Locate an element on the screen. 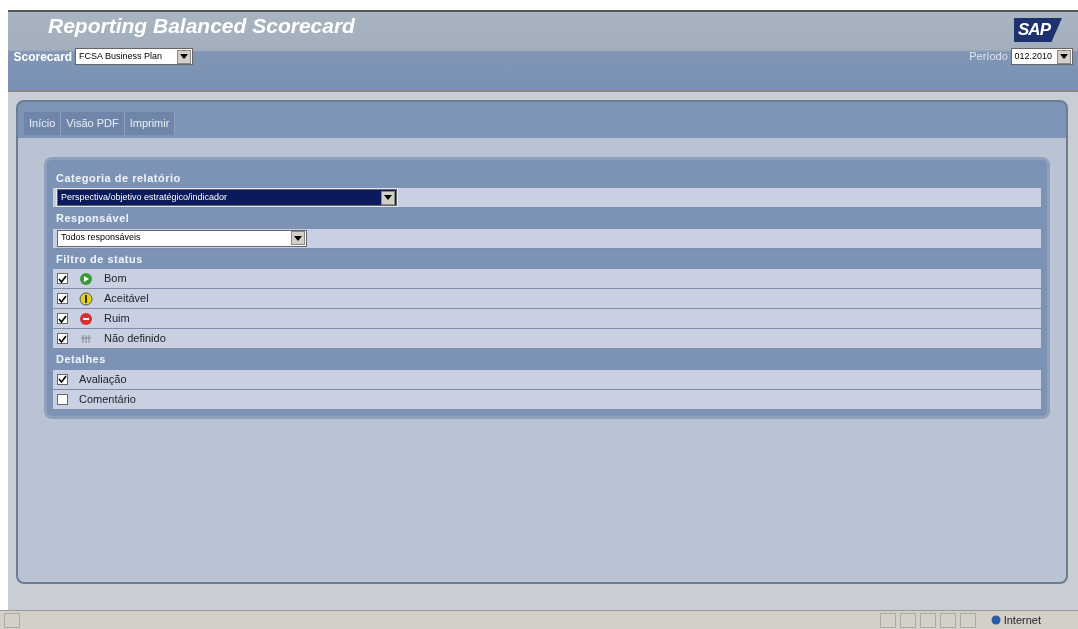  checkbox-label: Bom is located at coordinates (115, 279).